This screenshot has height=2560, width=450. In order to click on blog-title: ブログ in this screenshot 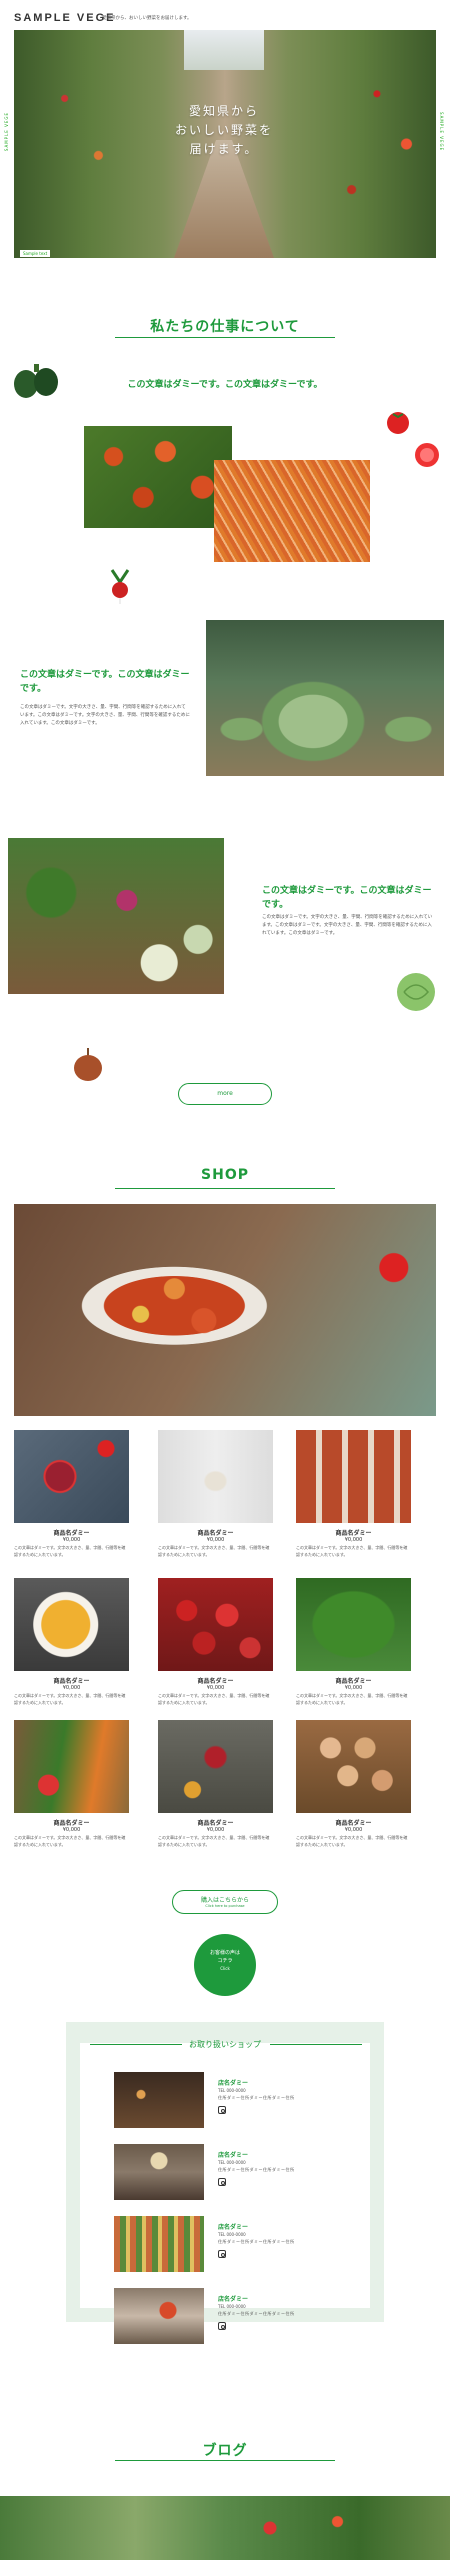, I will do `click(225, 2451)`.